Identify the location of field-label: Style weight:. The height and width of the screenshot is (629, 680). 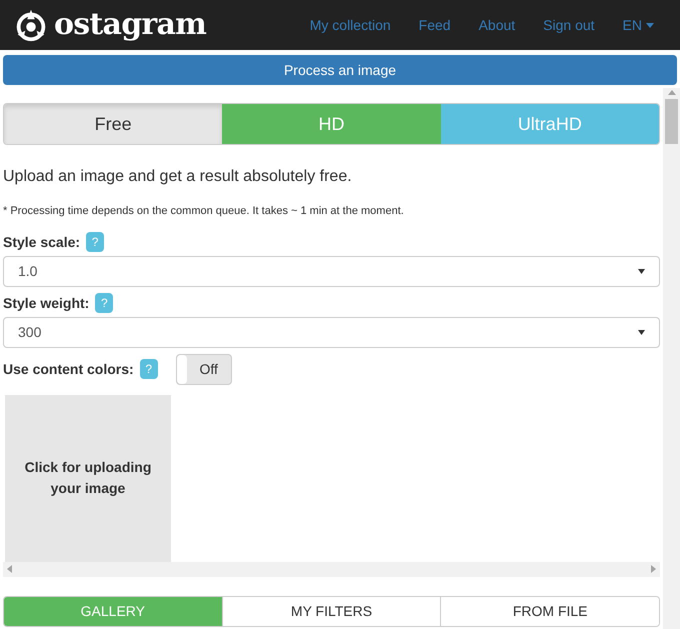
(46, 303).